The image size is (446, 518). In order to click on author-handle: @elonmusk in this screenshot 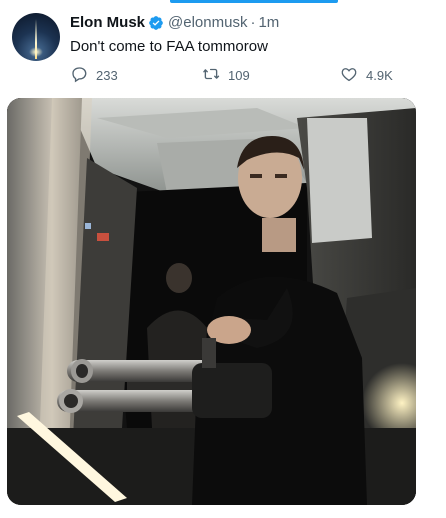, I will do `click(207, 22)`.